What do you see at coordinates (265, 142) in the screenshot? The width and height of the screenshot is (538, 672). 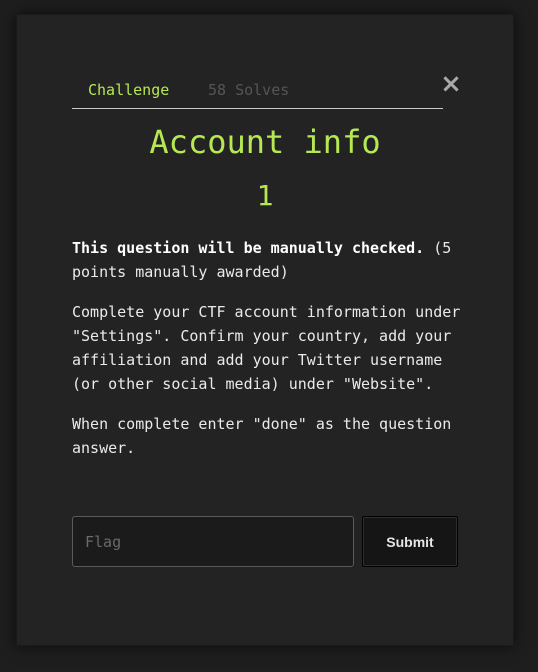 I see `challenge-title: Account info` at bounding box center [265, 142].